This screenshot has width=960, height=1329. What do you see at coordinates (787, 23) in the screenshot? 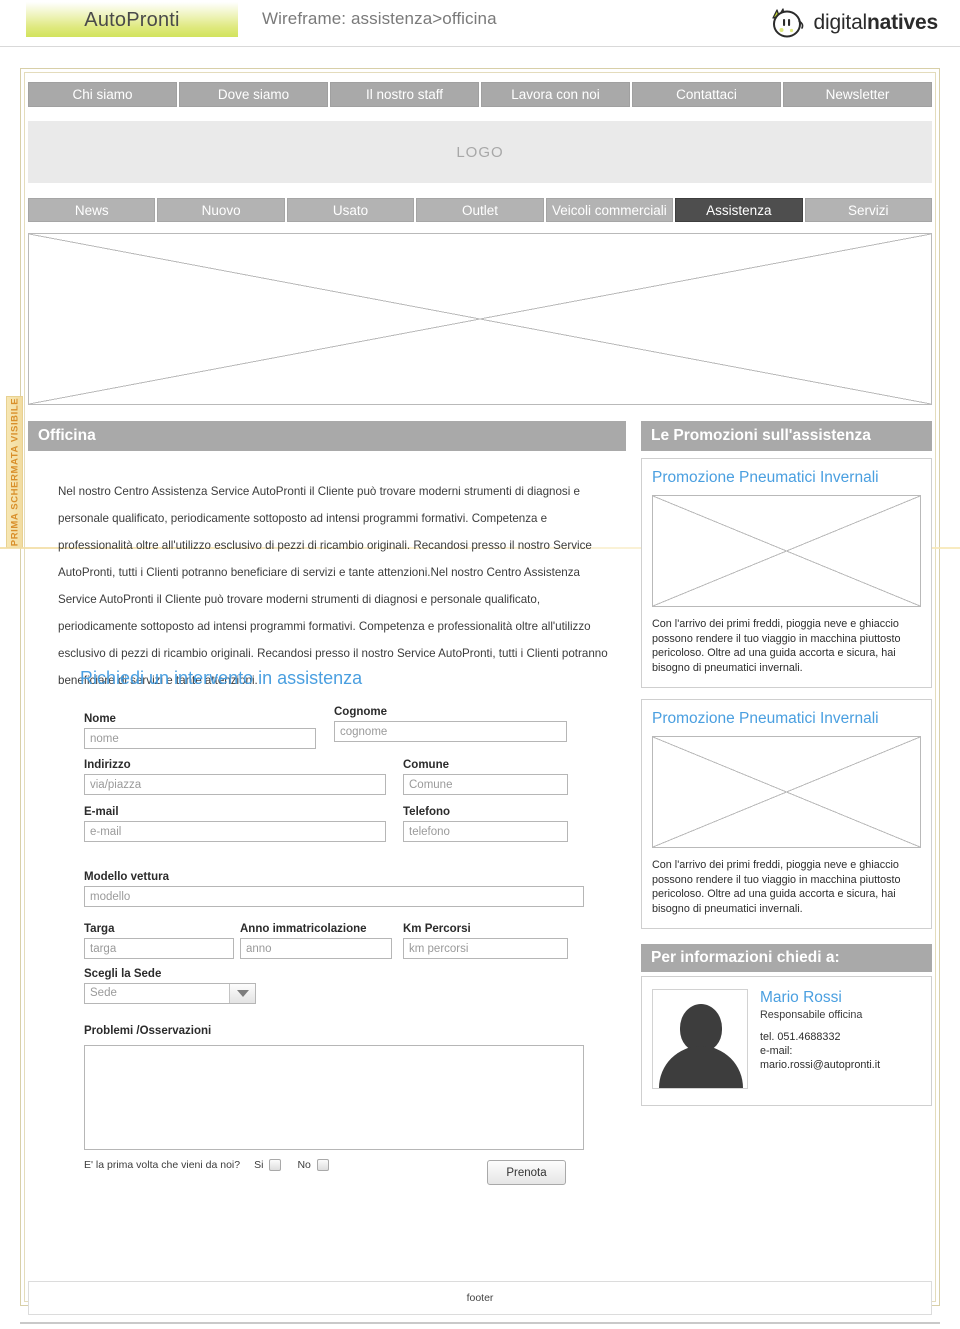
I see `creature-icon` at bounding box center [787, 23].